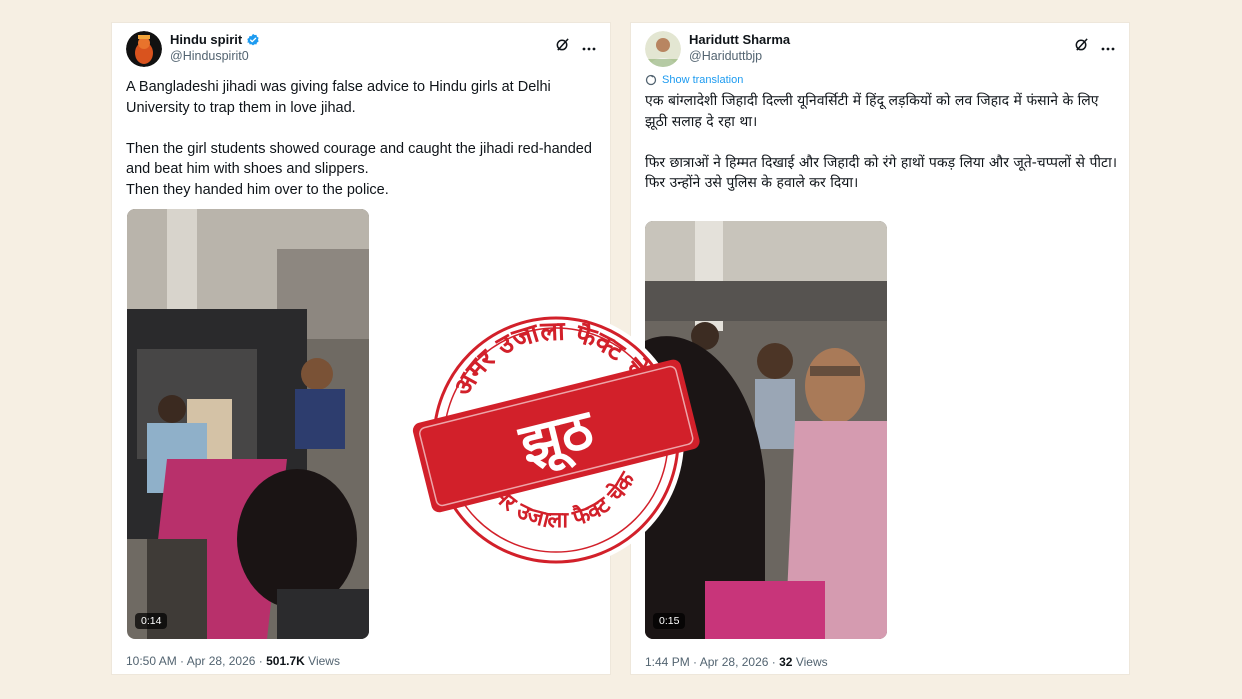  What do you see at coordinates (248, 424) in the screenshot?
I see `tweet-video: 0:14` at bounding box center [248, 424].